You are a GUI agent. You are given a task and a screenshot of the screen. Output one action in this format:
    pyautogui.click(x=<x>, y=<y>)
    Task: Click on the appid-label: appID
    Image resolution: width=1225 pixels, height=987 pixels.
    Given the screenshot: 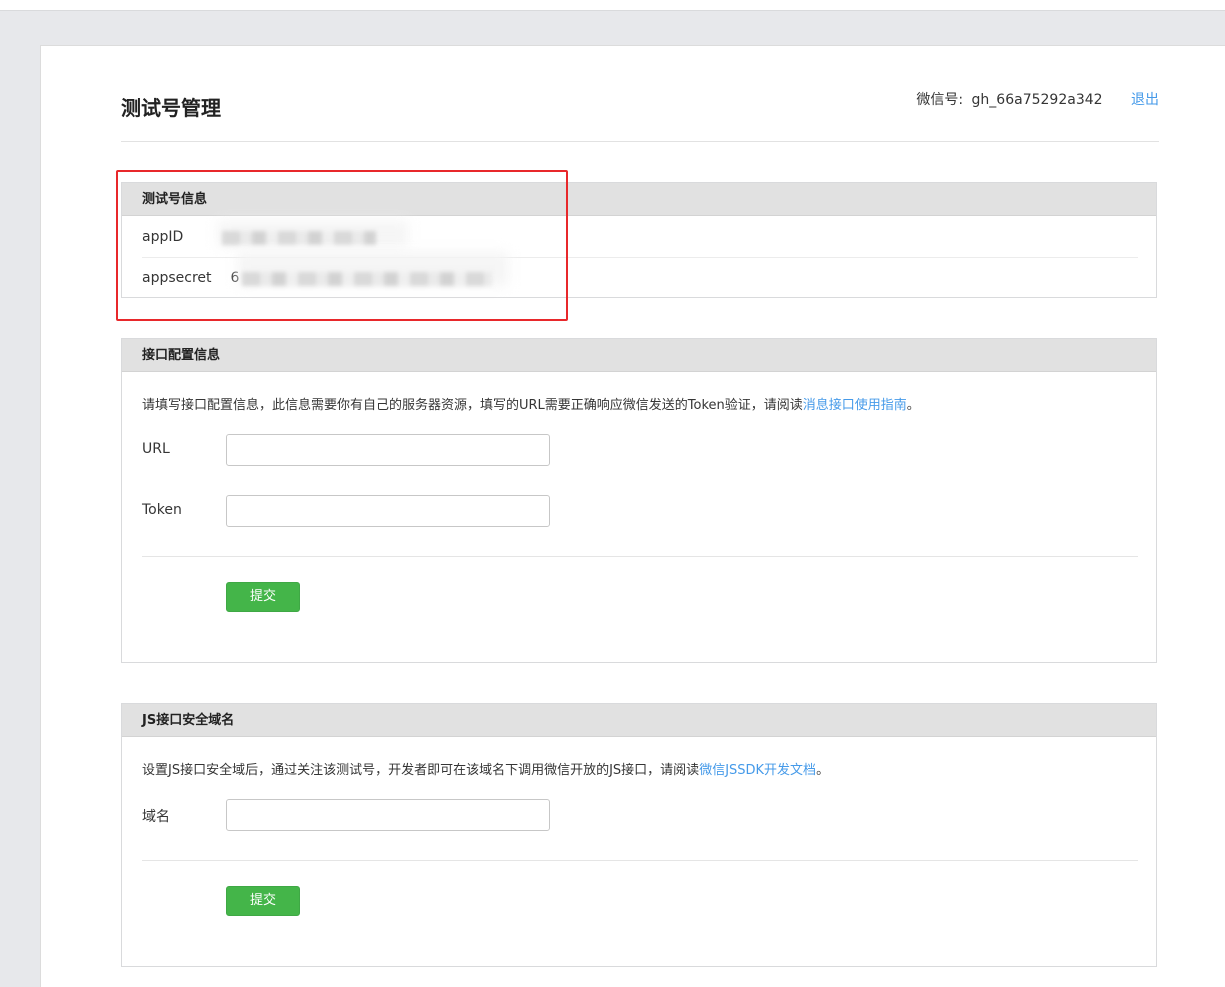 What is the action you would take?
    pyautogui.click(x=163, y=237)
    